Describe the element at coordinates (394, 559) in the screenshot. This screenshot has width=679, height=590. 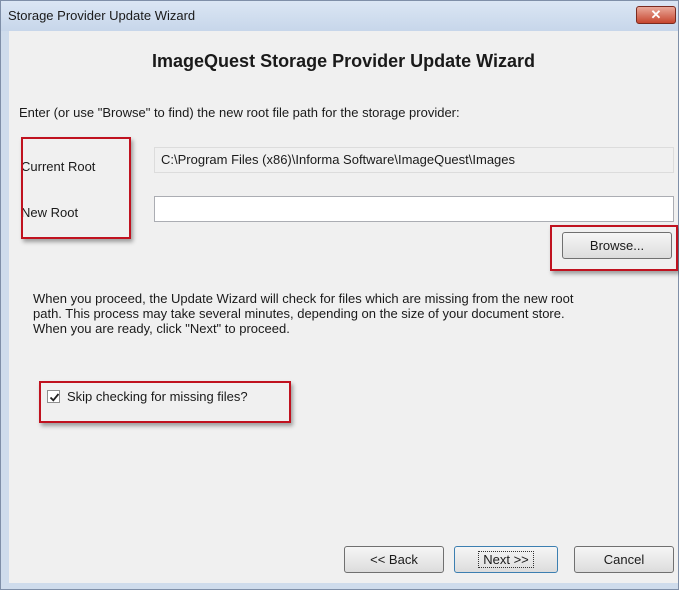
I see `back-button: << Back` at that location.